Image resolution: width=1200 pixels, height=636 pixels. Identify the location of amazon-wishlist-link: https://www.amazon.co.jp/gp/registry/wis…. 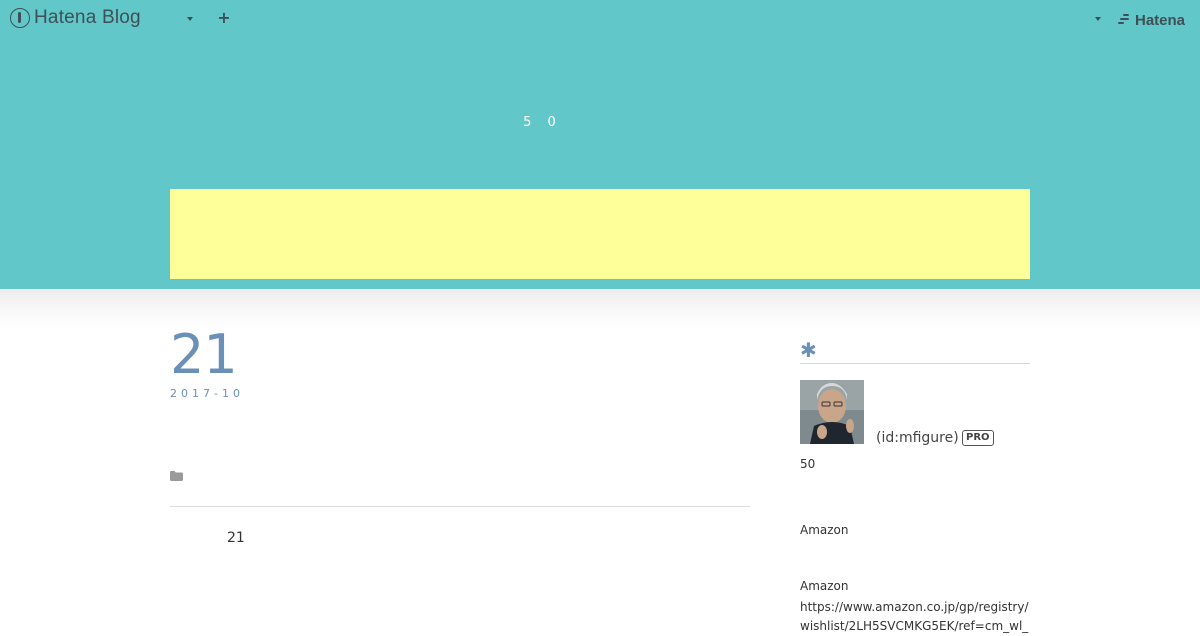
(916, 617).